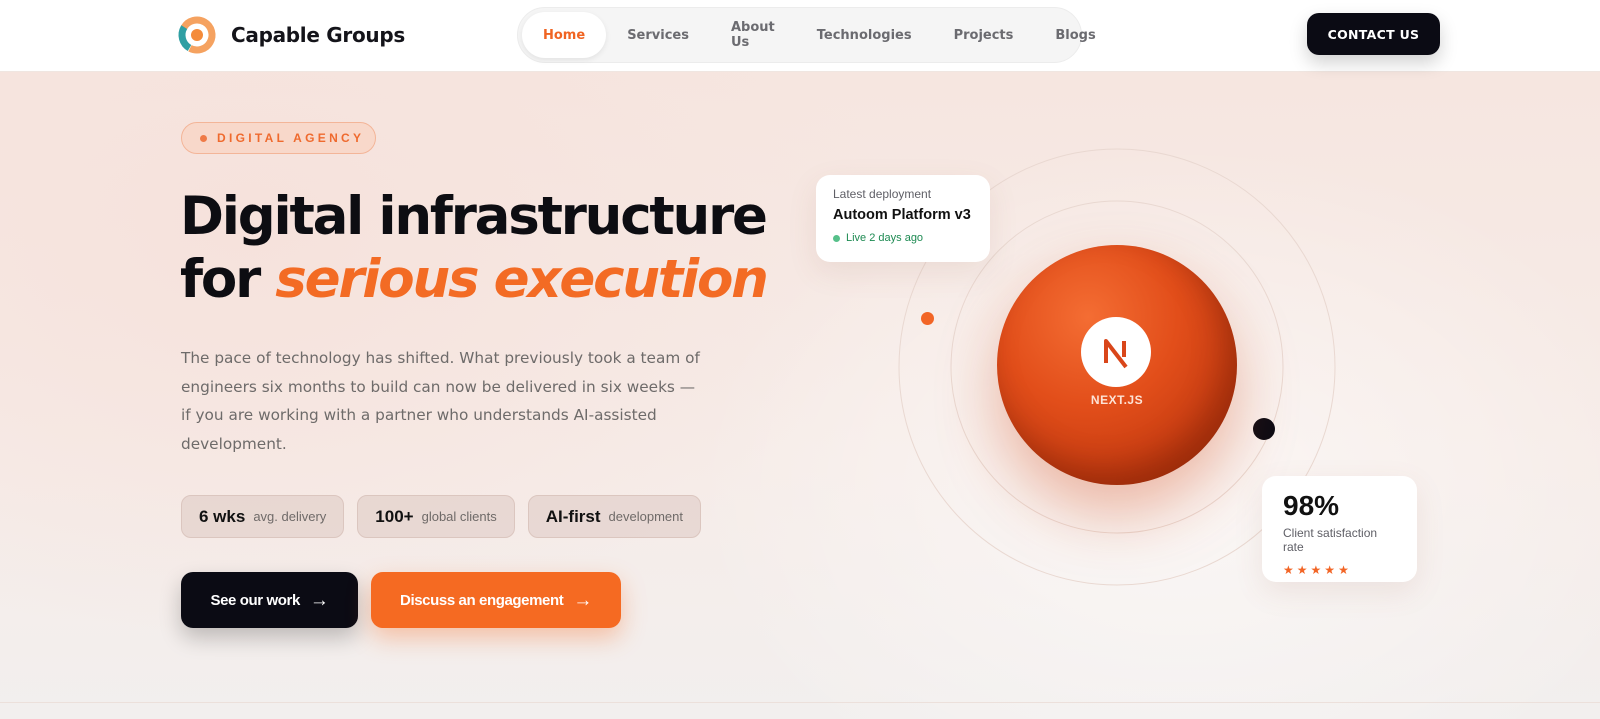 This screenshot has width=1600, height=719. I want to click on nav-item-home: Home, so click(564, 35).